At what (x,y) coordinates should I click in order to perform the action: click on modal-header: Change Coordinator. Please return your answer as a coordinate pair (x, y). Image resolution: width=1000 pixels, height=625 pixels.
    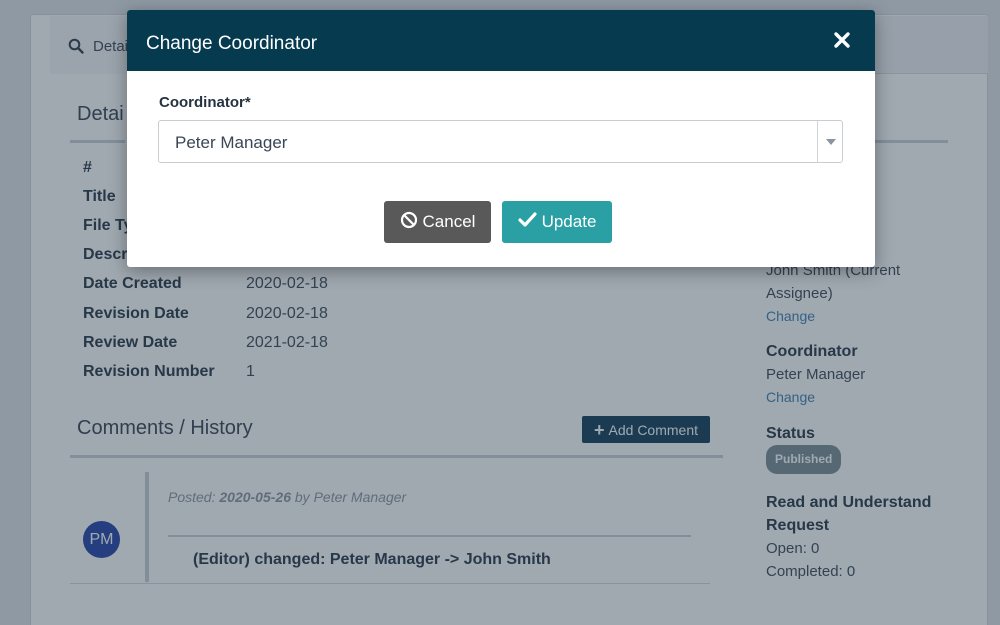
    Looking at the image, I should click on (501, 40).